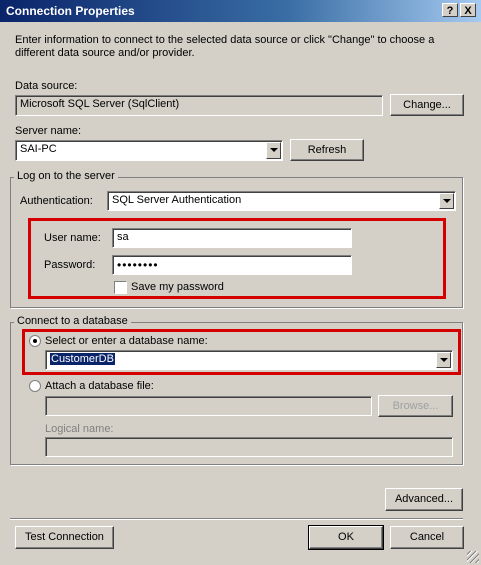  What do you see at coordinates (99, 386) in the screenshot?
I see `attach-database-label: Attach a database file:` at bounding box center [99, 386].